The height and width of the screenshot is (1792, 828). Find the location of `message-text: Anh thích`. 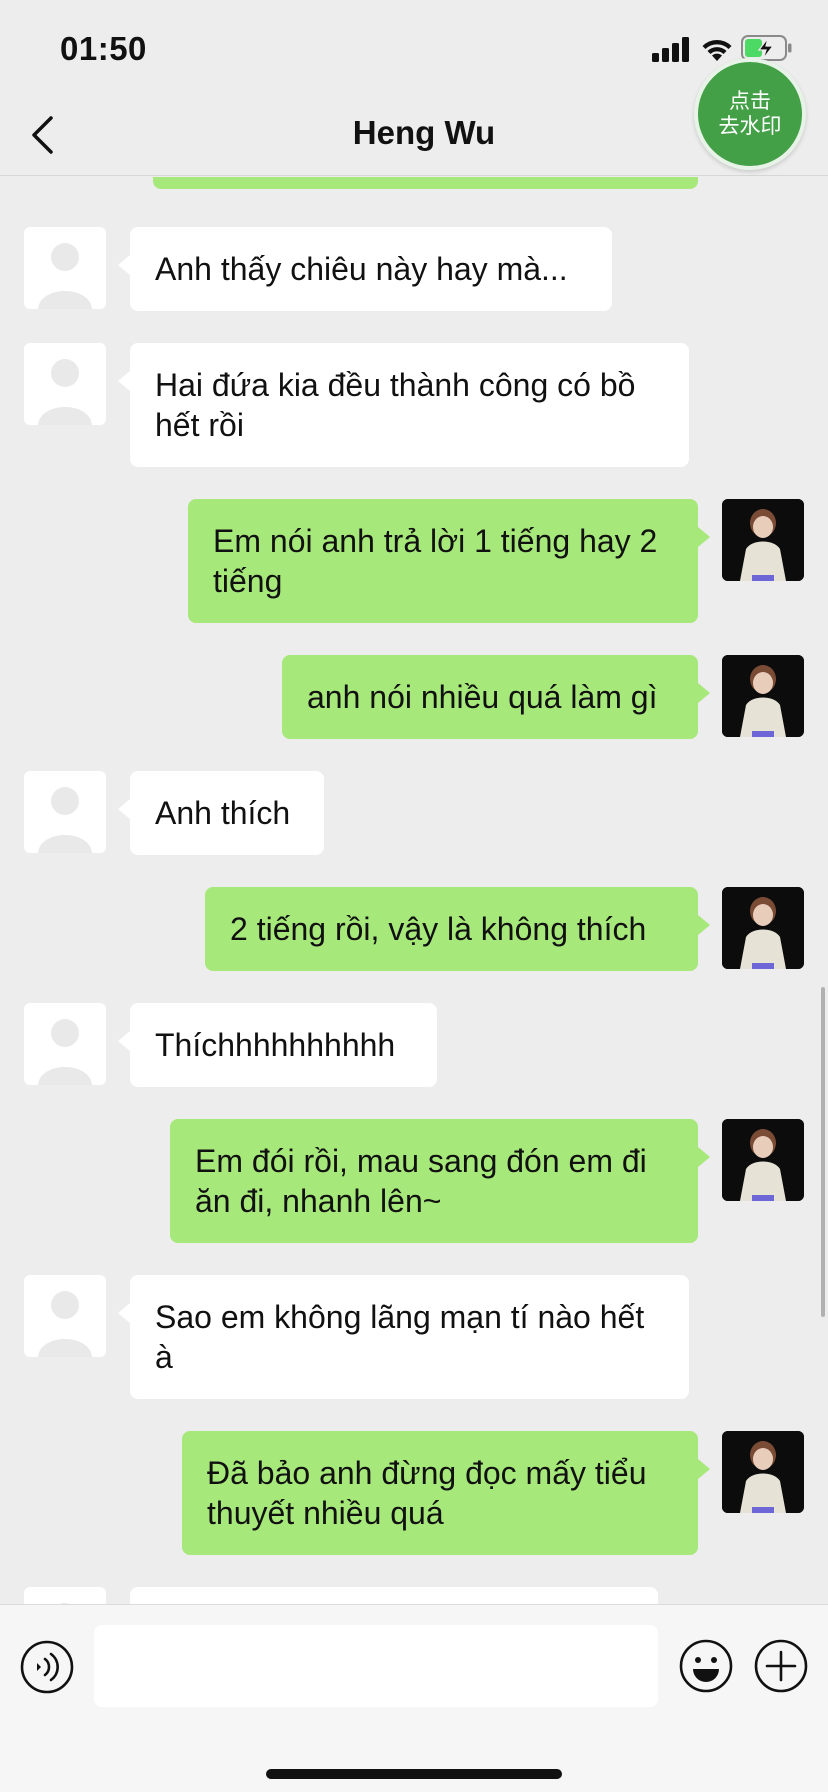

message-text: Anh thích is located at coordinates (223, 813).